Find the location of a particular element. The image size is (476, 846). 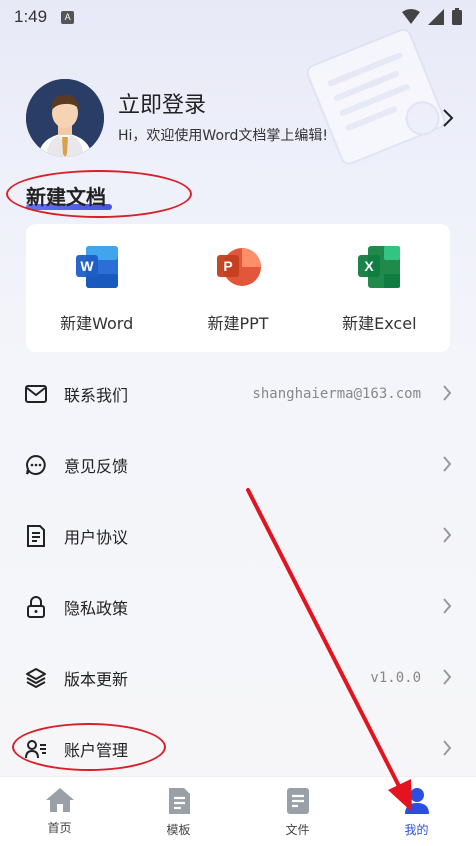

tab-mine: 我的 is located at coordinates (416, 811).